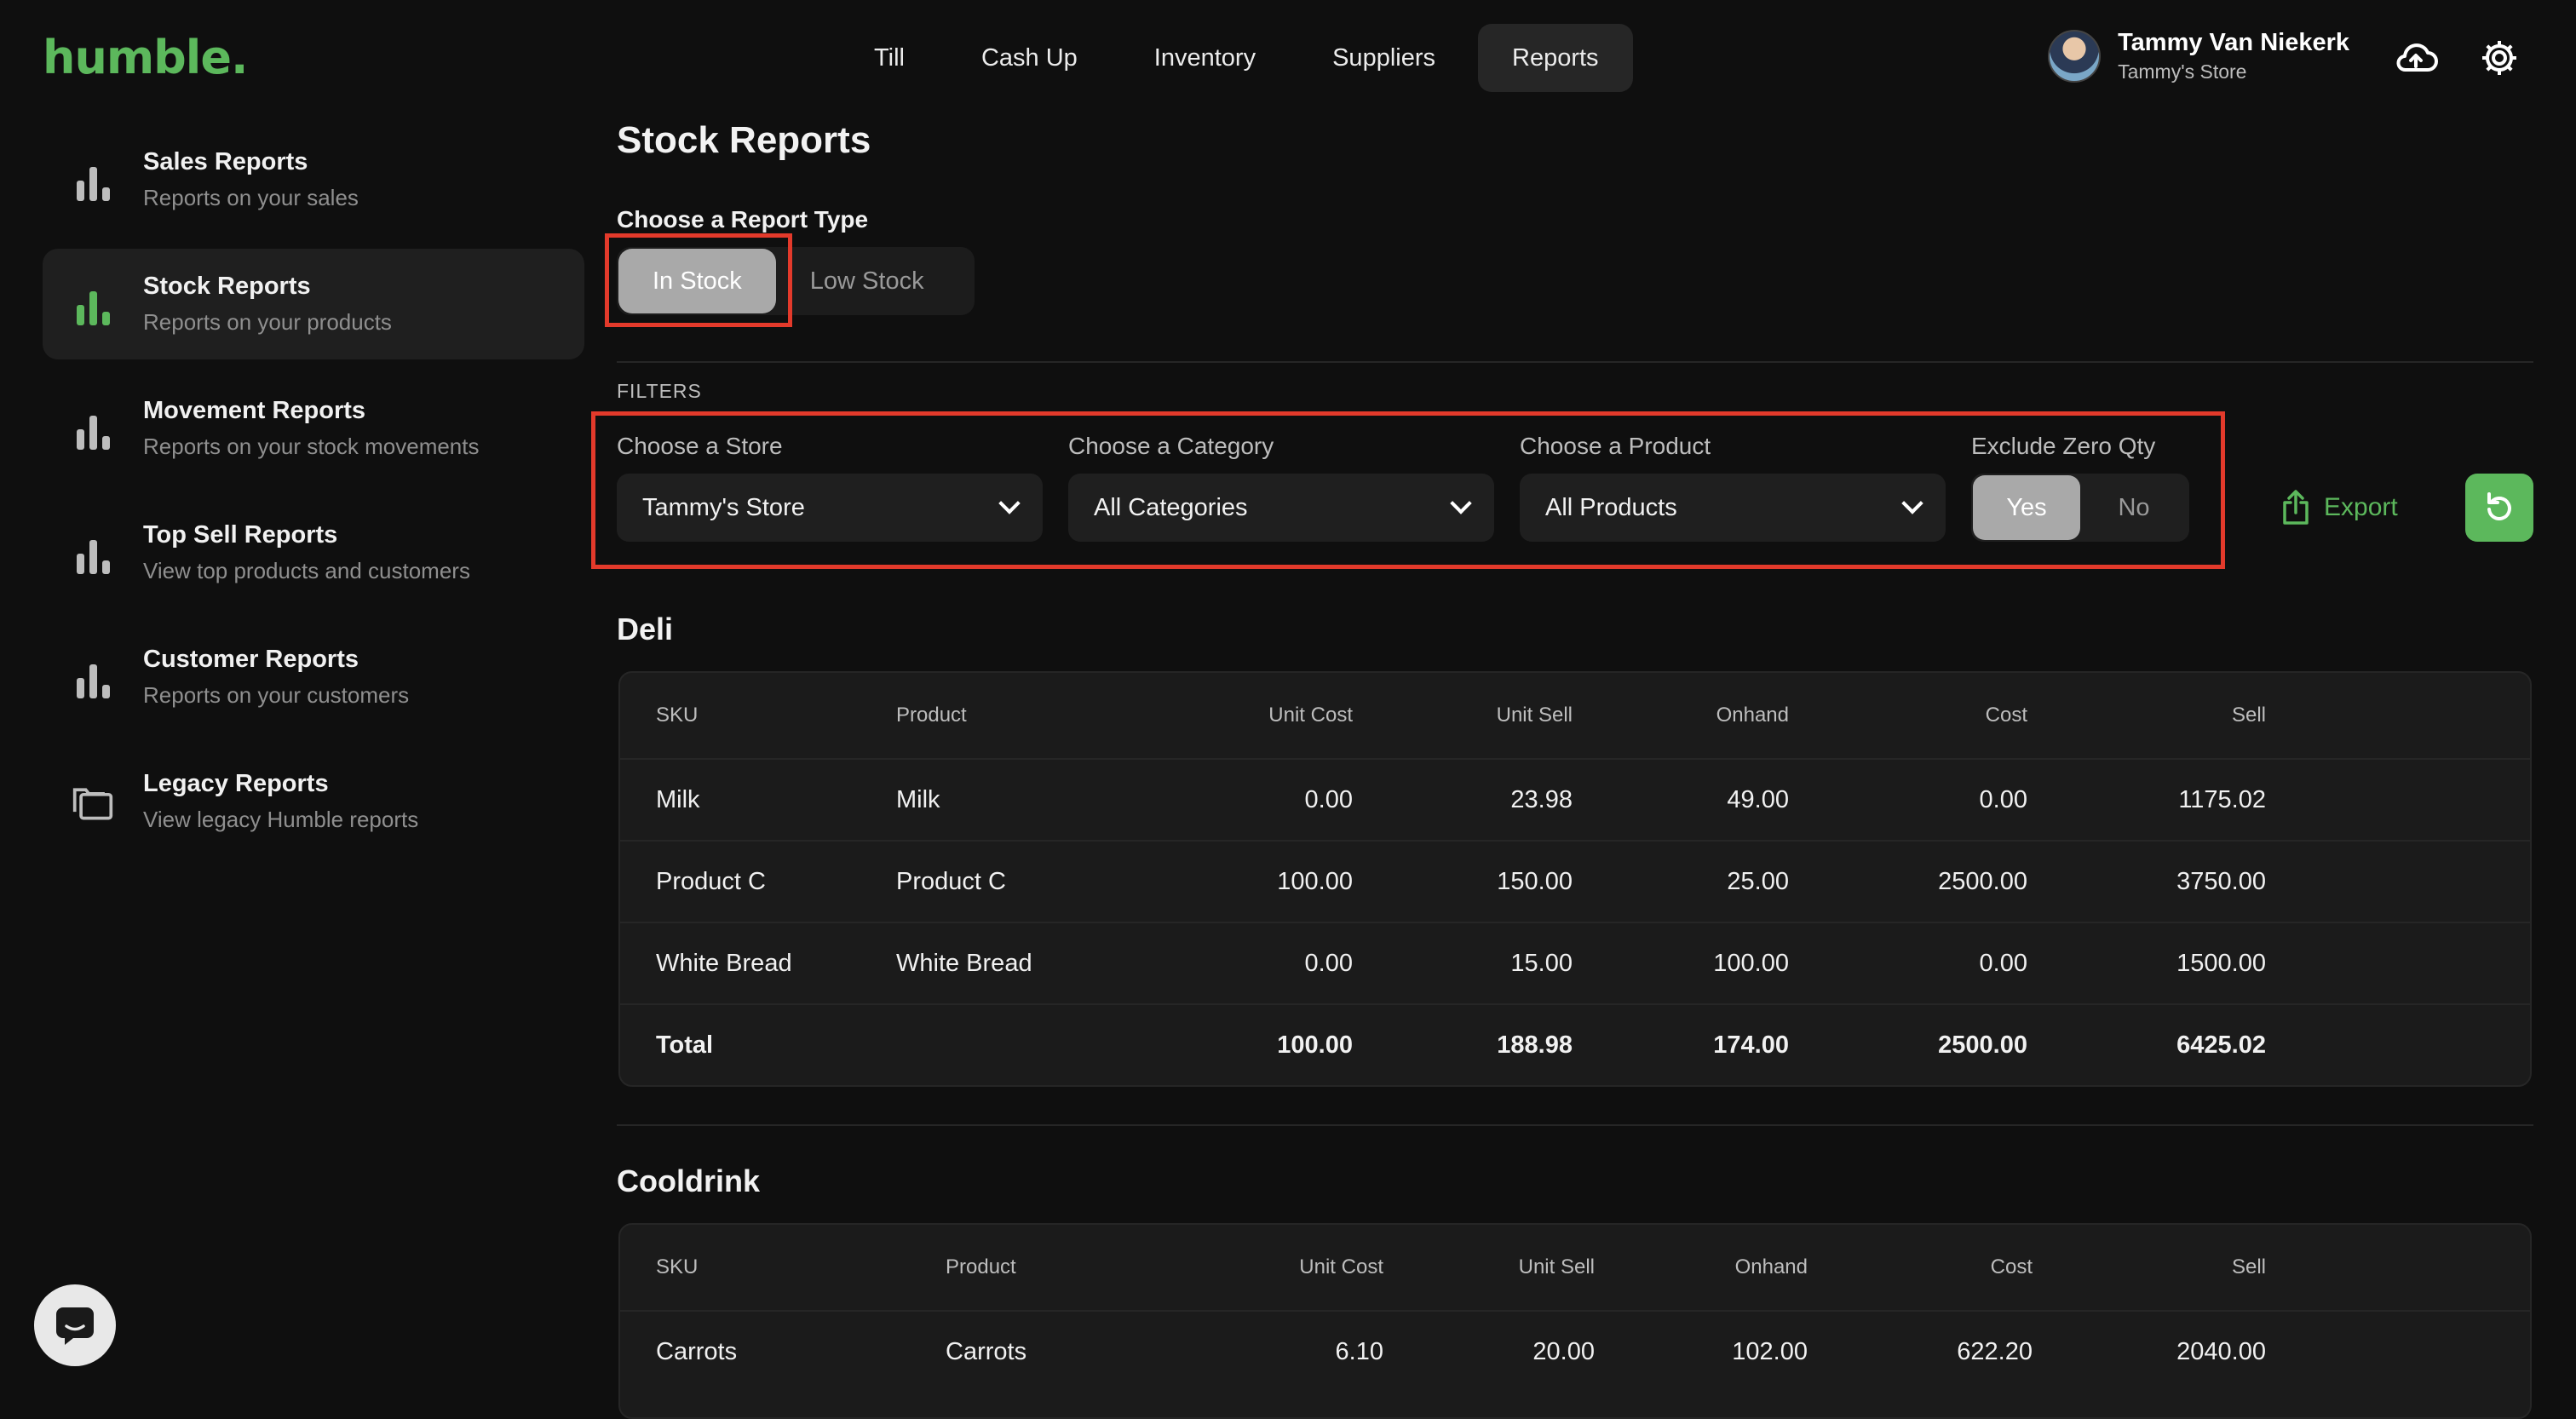 The width and height of the screenshot is (2576, 1419). I want to click on cell-sku: Milk, so click(678, 799).